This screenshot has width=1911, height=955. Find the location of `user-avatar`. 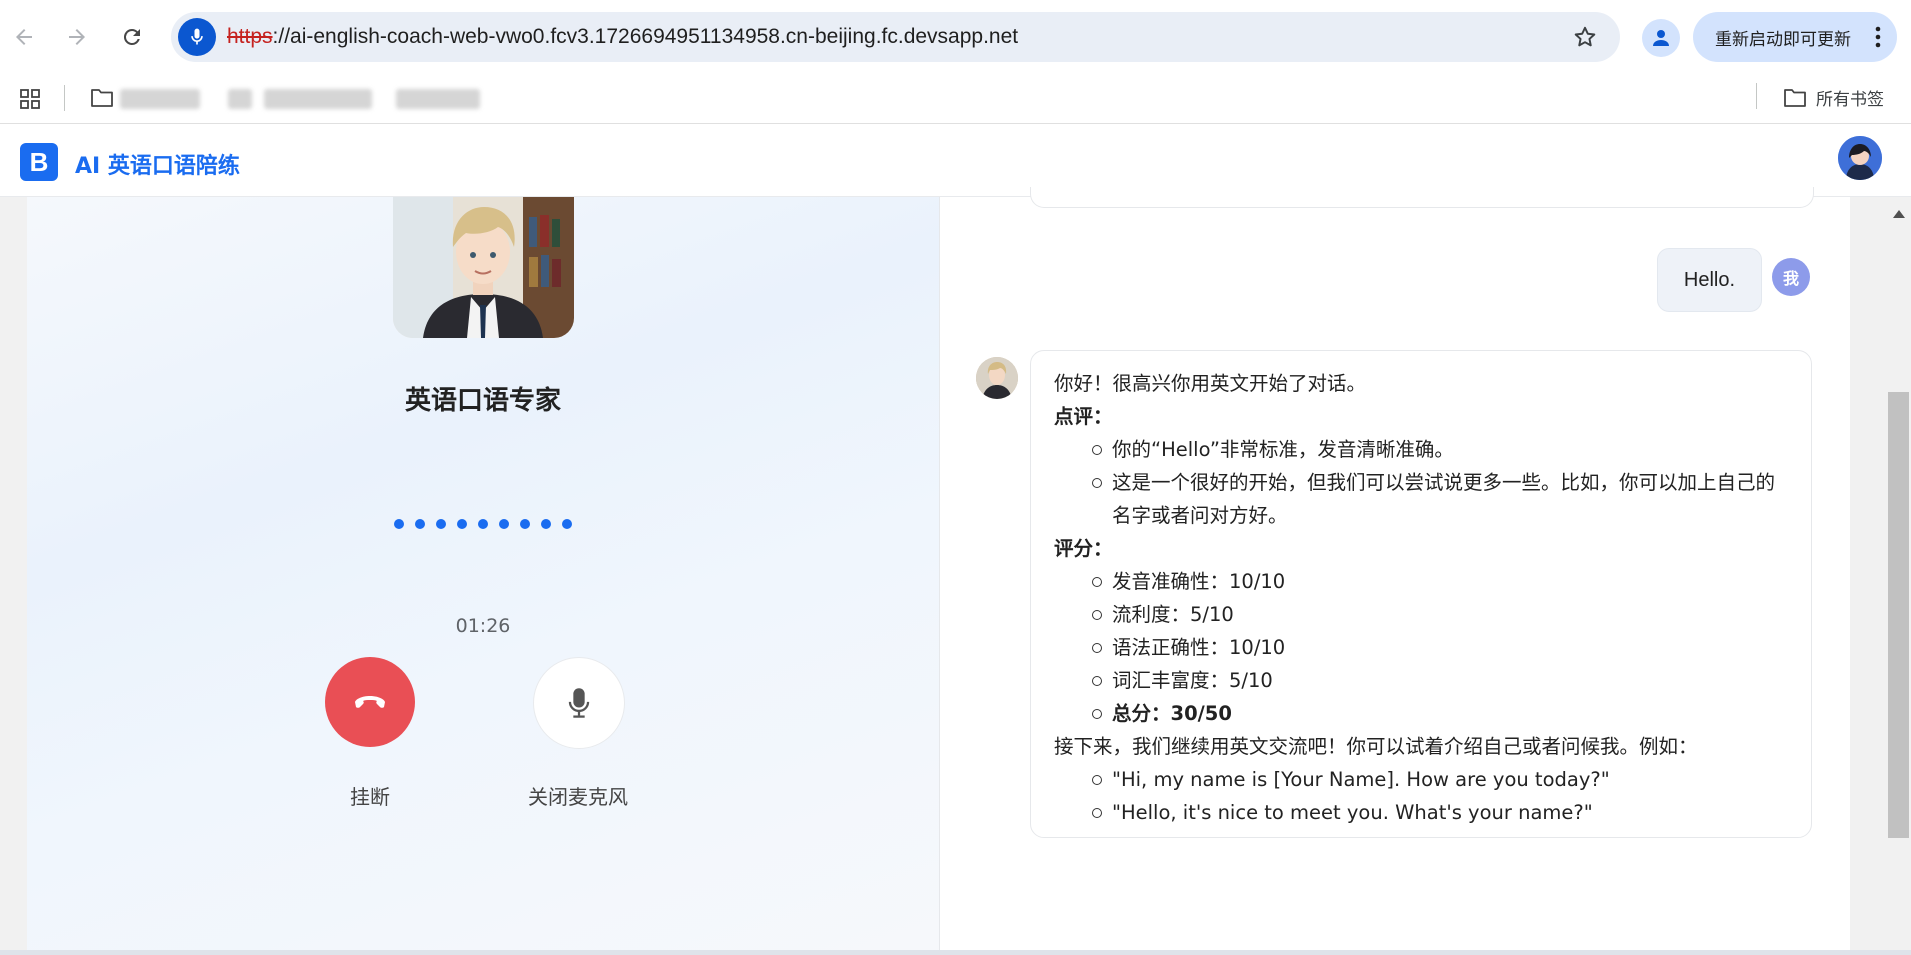

user-avatar is located at coordinates (1860, 158).